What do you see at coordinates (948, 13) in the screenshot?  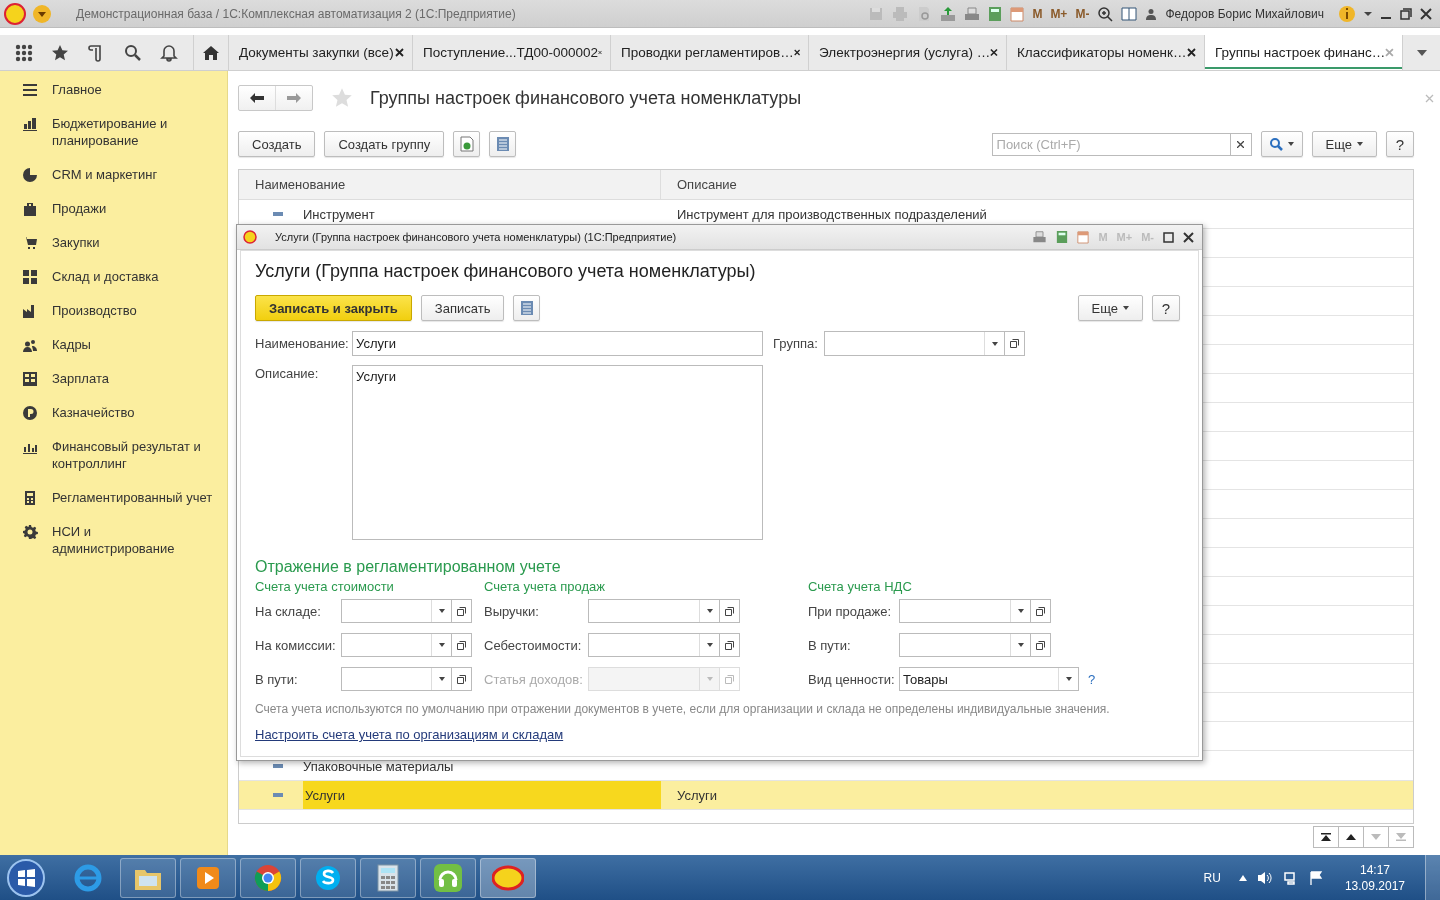 I see `upload-icon` at bounding box center [948, 13].